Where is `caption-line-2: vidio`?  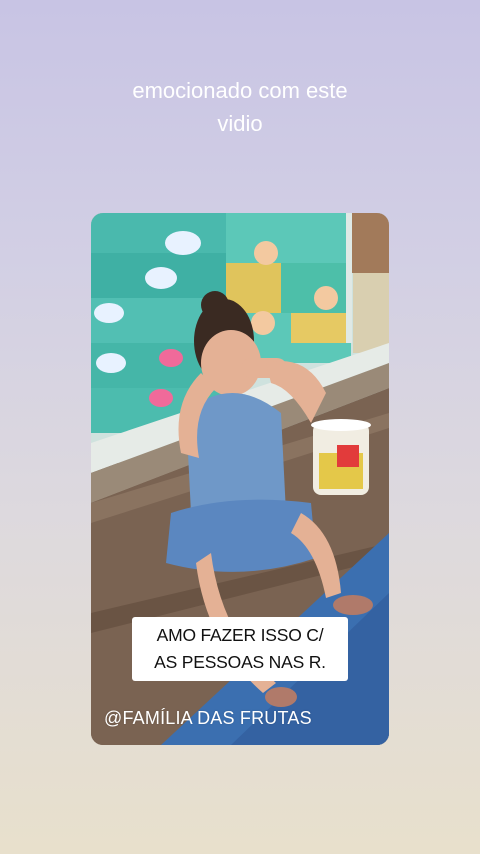 caption-line-2: vidio is located at coordinates (240, 123).